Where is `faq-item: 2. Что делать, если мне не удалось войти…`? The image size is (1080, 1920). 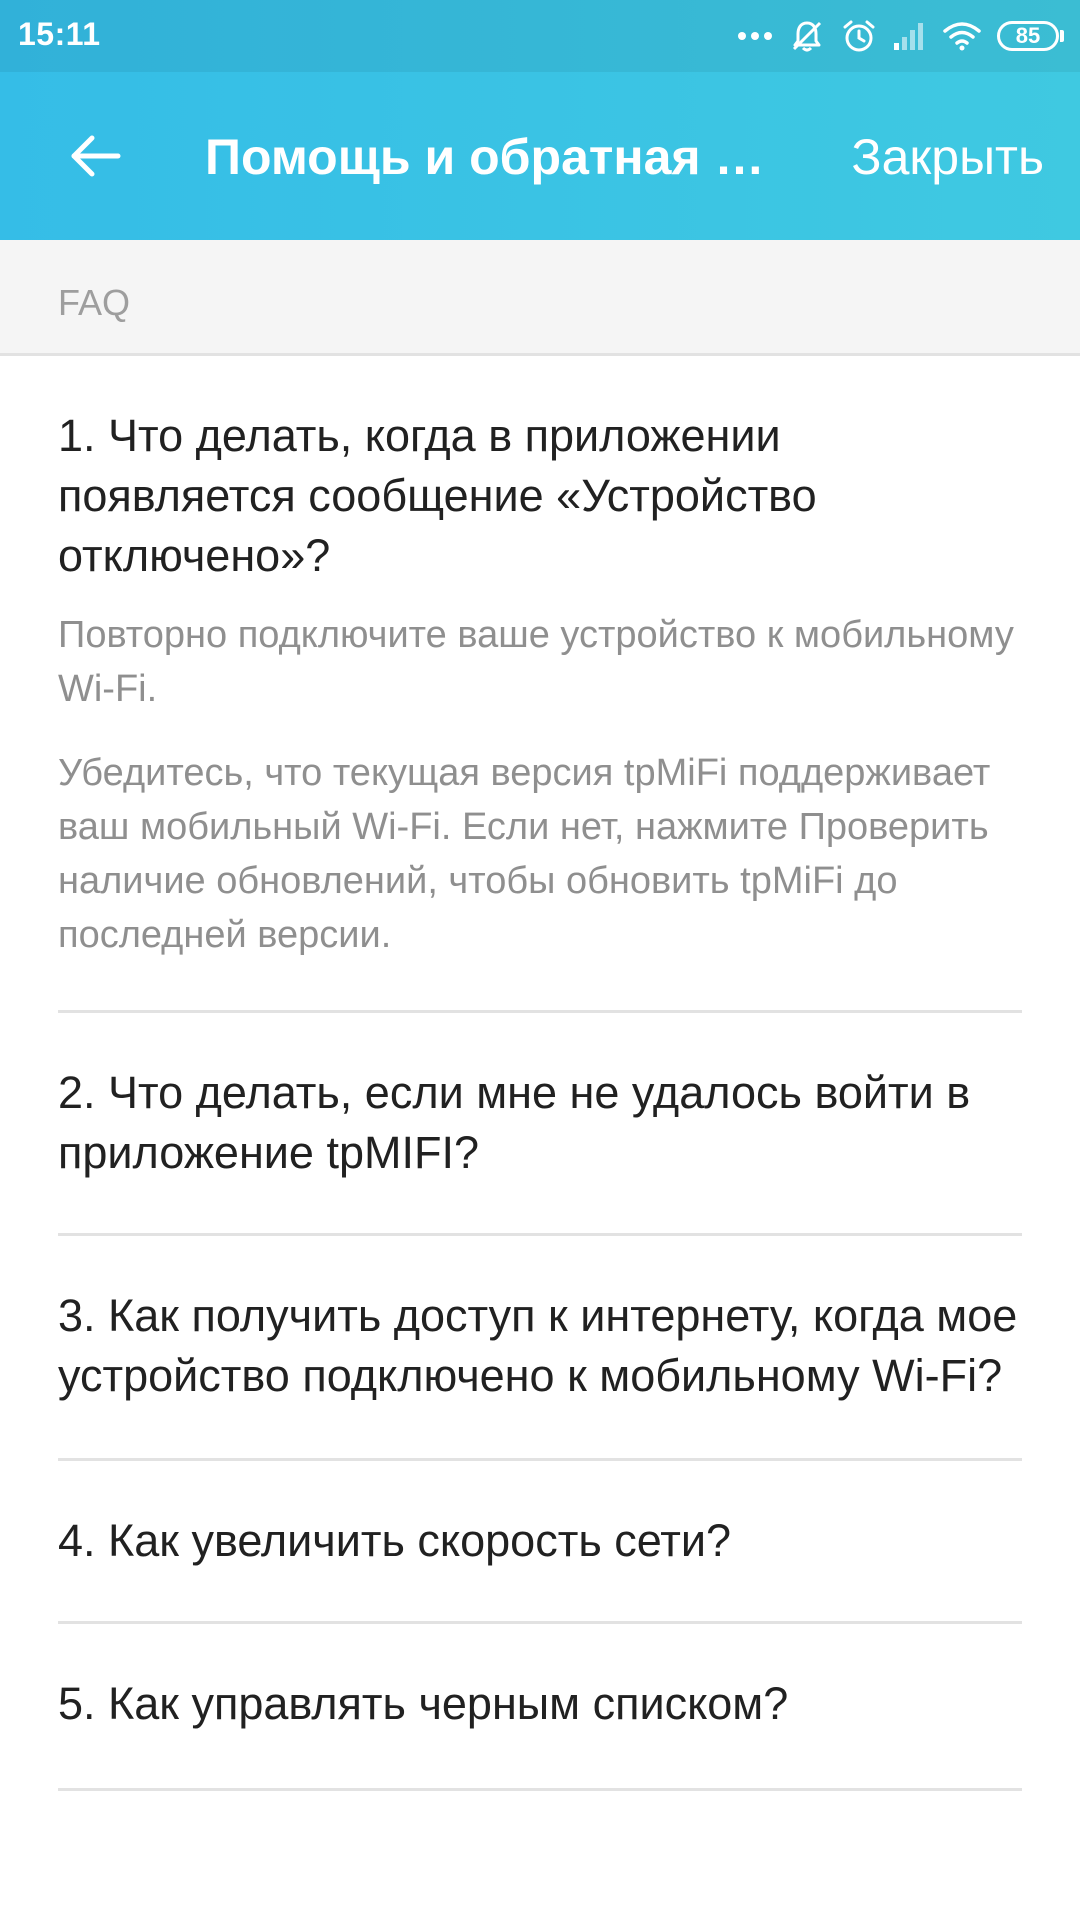
faq-item: 2. Что делать, если мне не удалось войти… is located at coordinates (540, 1124).